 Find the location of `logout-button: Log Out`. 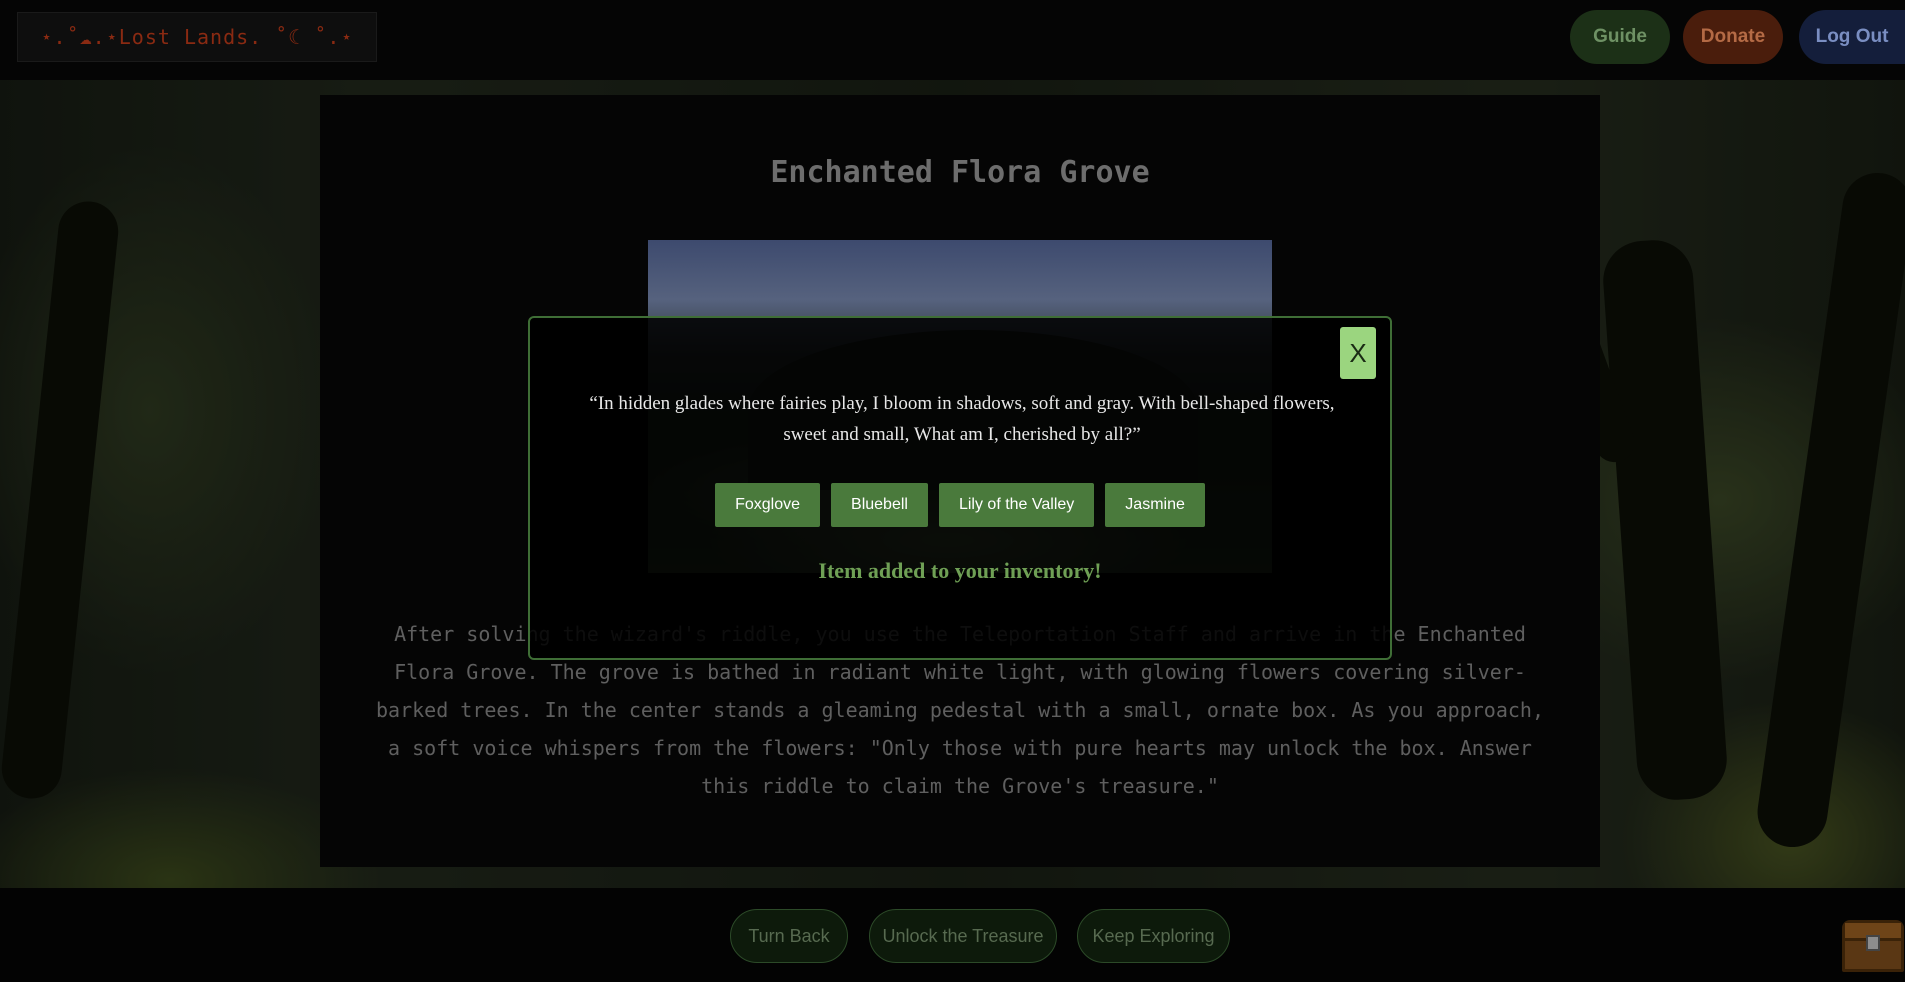

logout-button: Log Out is located at coordinates (1852, 37).